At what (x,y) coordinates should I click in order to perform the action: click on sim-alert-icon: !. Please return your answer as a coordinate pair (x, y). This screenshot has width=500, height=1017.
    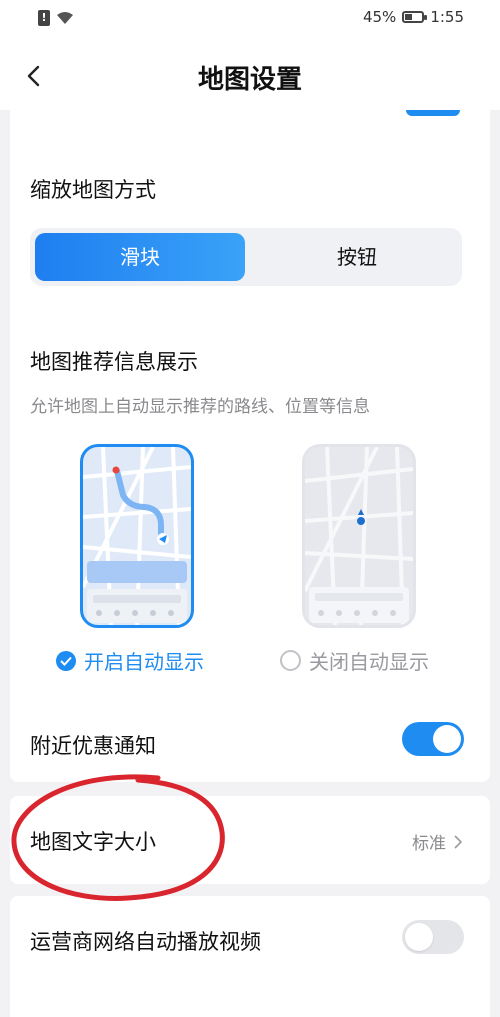
    Looking at the image, I should click on (44, 18).